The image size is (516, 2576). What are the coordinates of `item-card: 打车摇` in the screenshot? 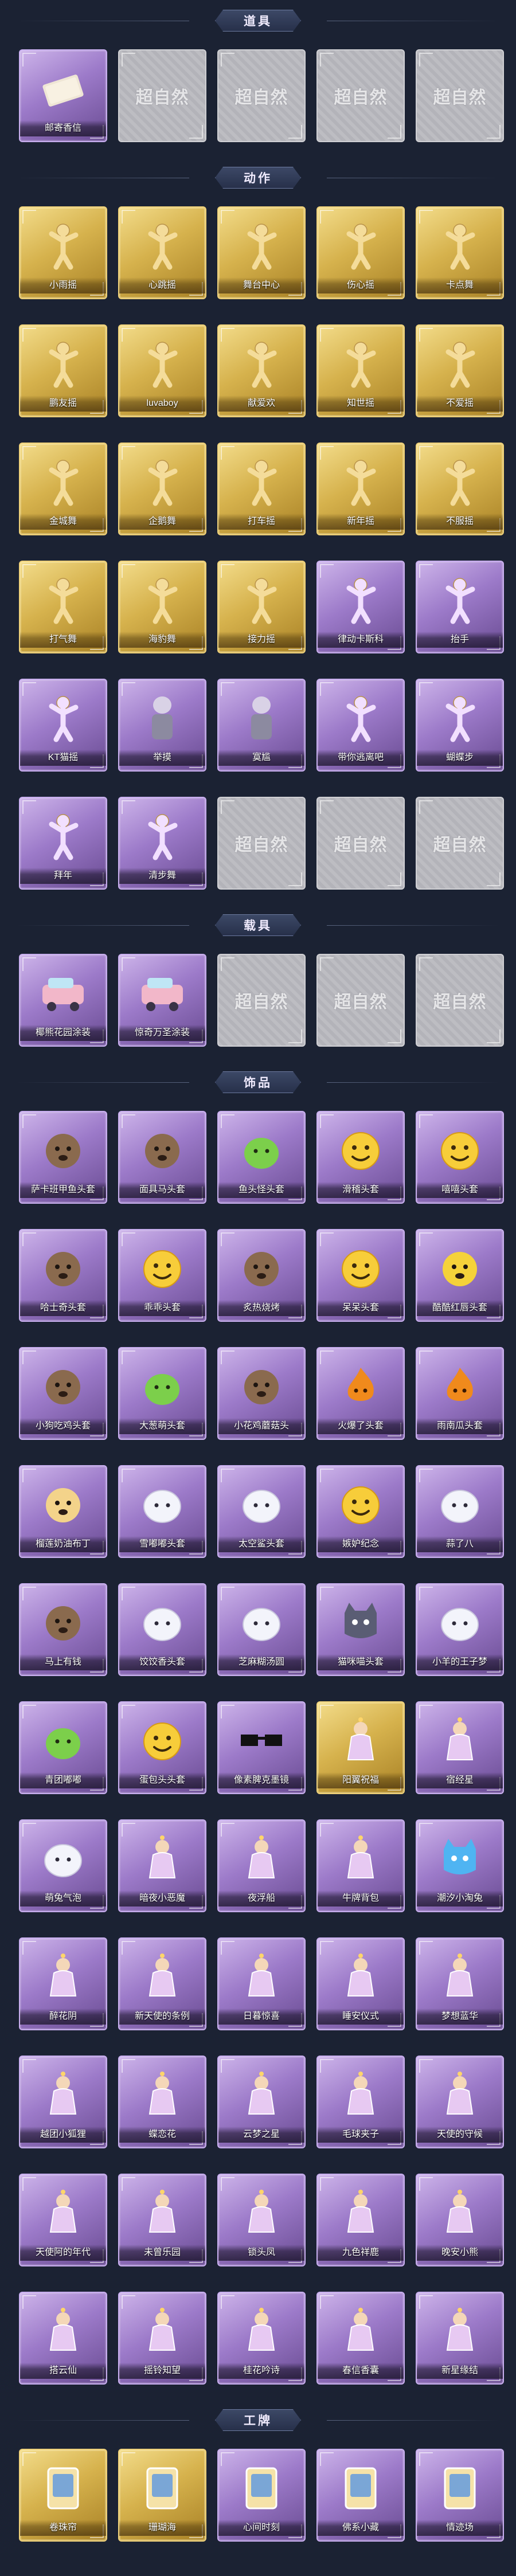 It's located at (261, 489).